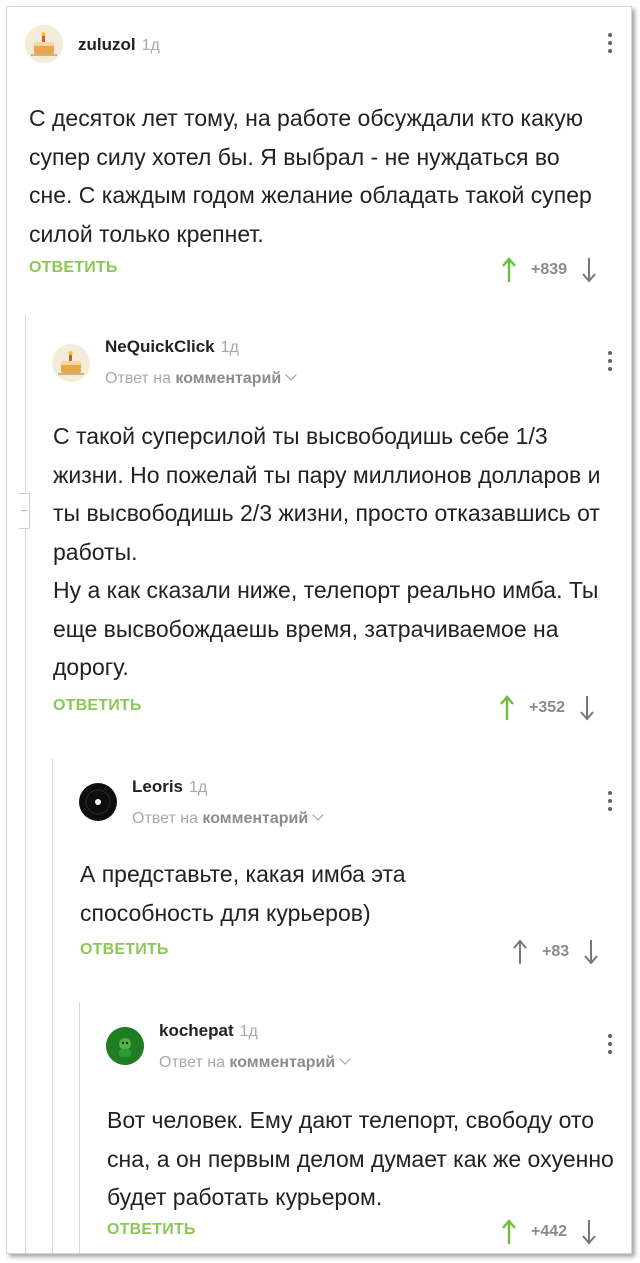  Describe the element at coordinates (509, 1232) in the screenshot. I see `upvote-arrow-icon` at that location.